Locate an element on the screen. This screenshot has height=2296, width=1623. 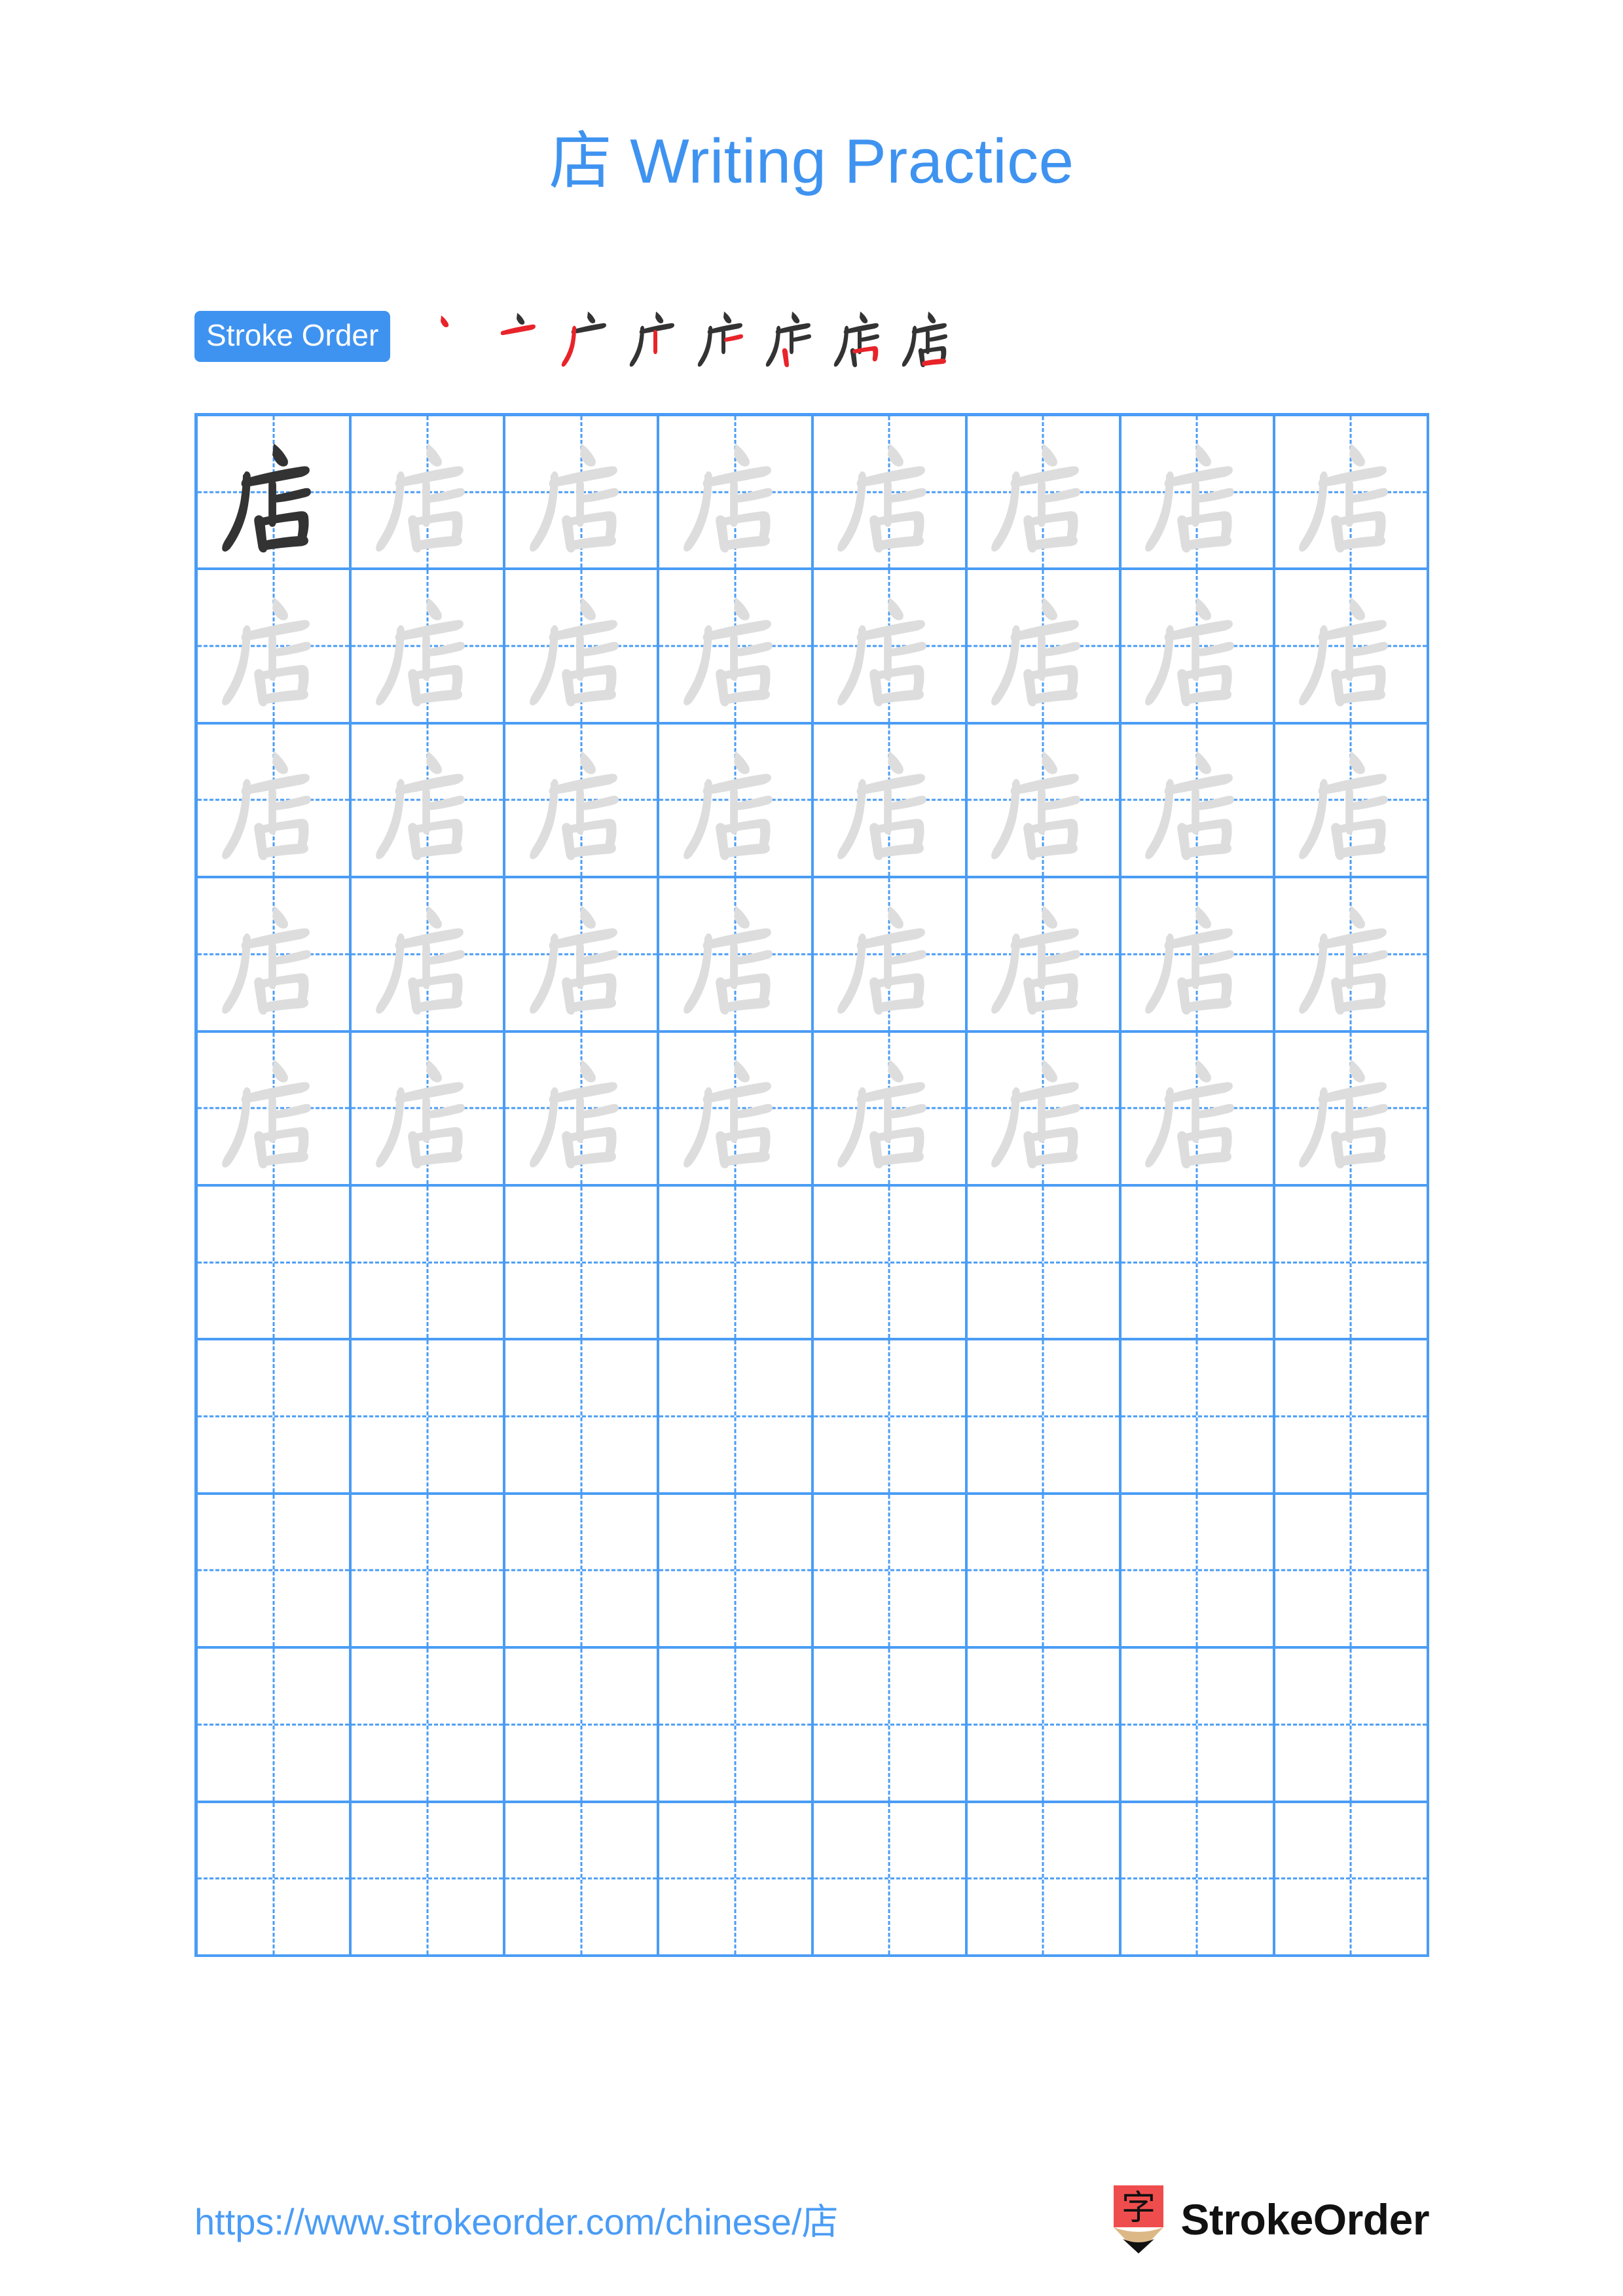
stroke-order-badge: Stroke Order is located at coordinates (292, 336).